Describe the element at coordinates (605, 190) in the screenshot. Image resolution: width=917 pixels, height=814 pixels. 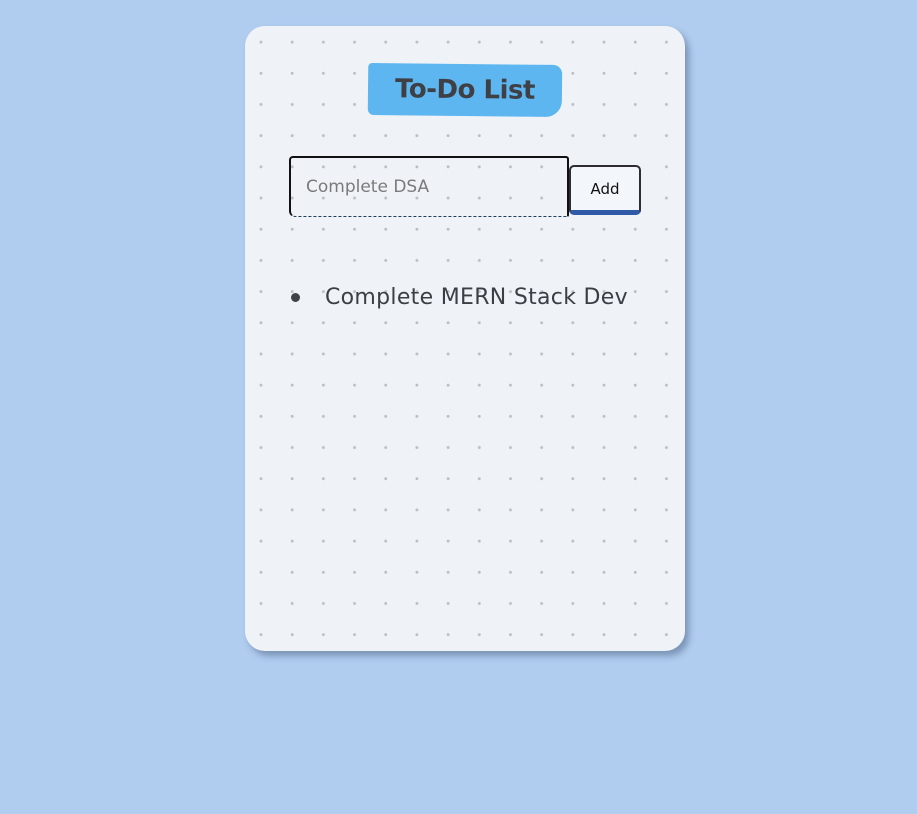
I see `add-button: Add` at that location.